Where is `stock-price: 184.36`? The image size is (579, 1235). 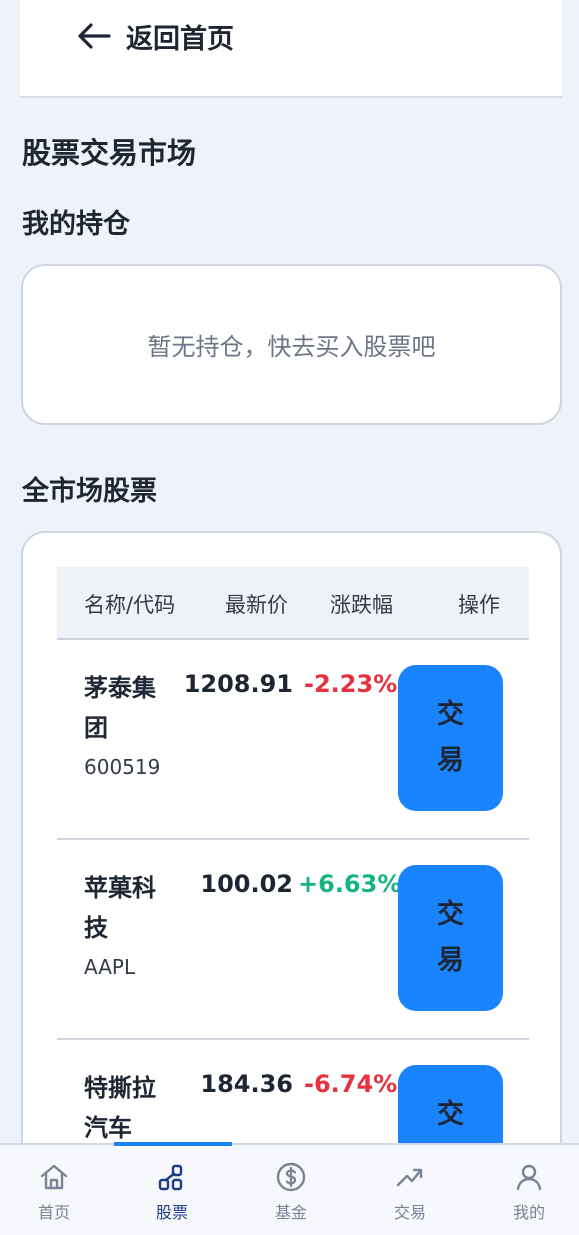 stock-price: 184.36 is located at coordinates (246, 1084).